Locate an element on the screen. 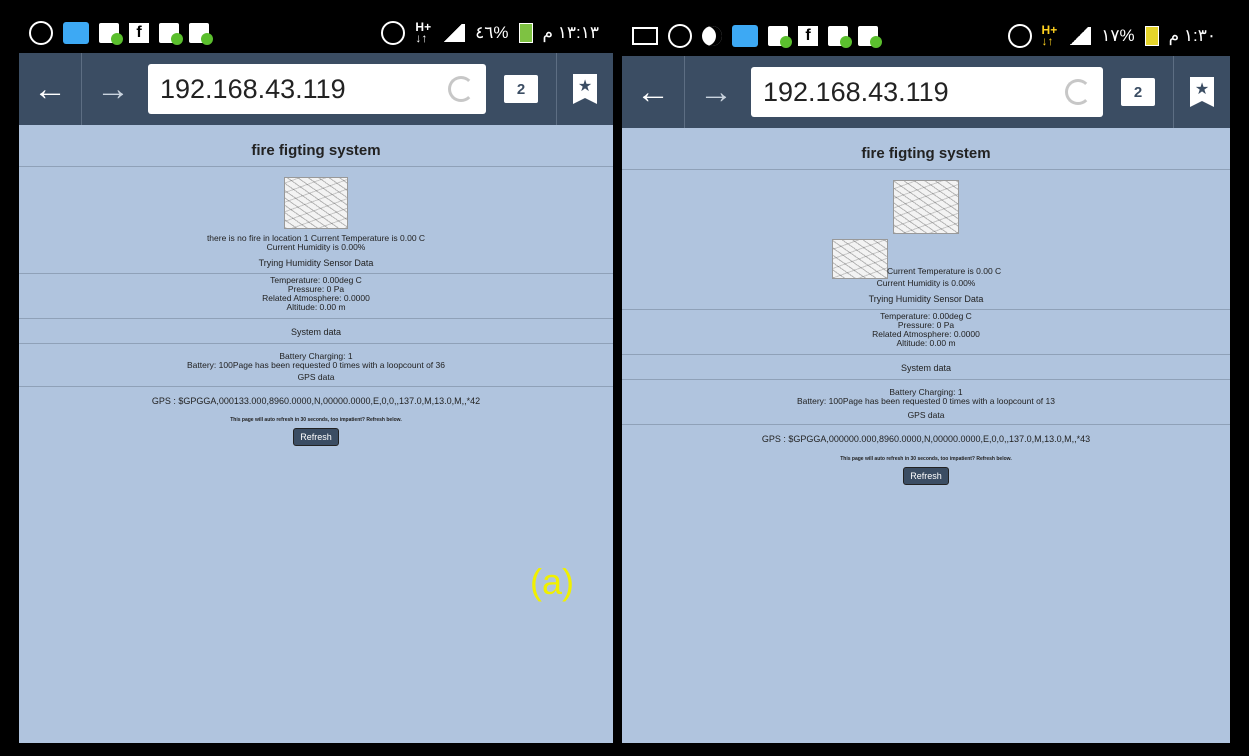  figure-caption: (a) is located at coordinates (552, 581).